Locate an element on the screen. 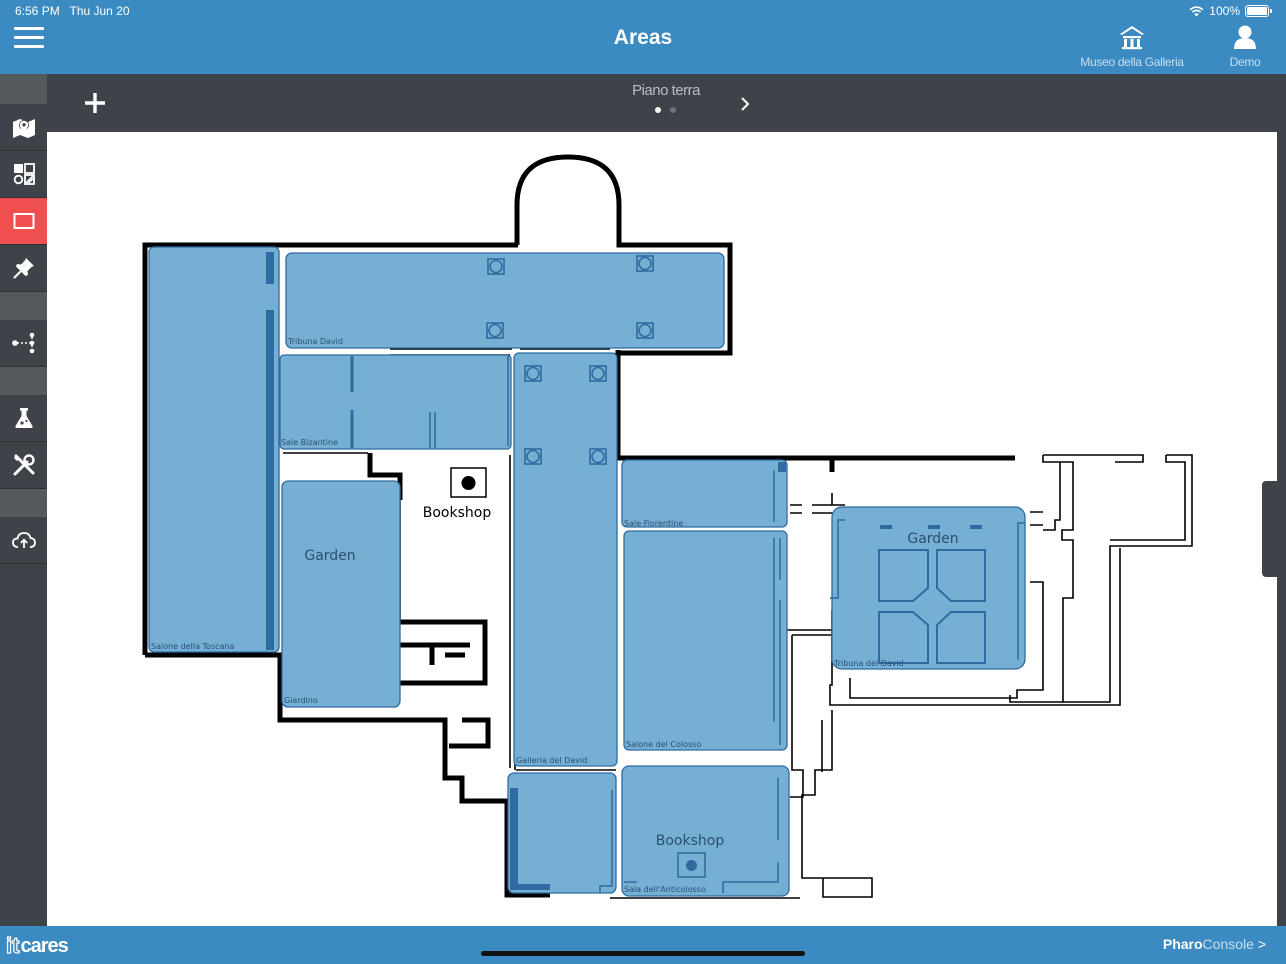 The height and width of the screenshot is (964, 1286). battery-icon is located at coordinates (1257, 11).